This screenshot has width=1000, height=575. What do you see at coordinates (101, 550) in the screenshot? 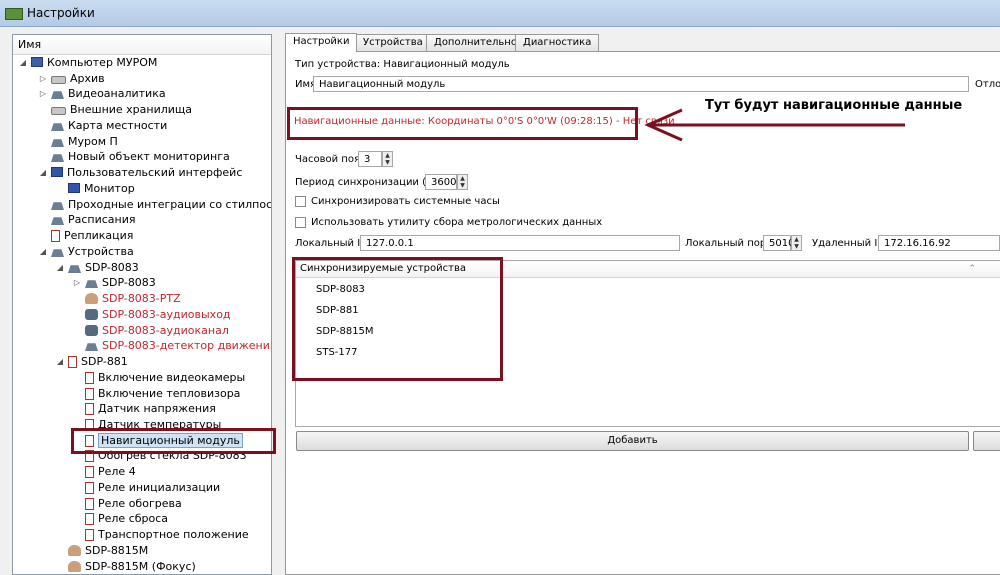
I see `tree-item-sdp-8815m: SDP-8815M` at bounding box center [101, 550].